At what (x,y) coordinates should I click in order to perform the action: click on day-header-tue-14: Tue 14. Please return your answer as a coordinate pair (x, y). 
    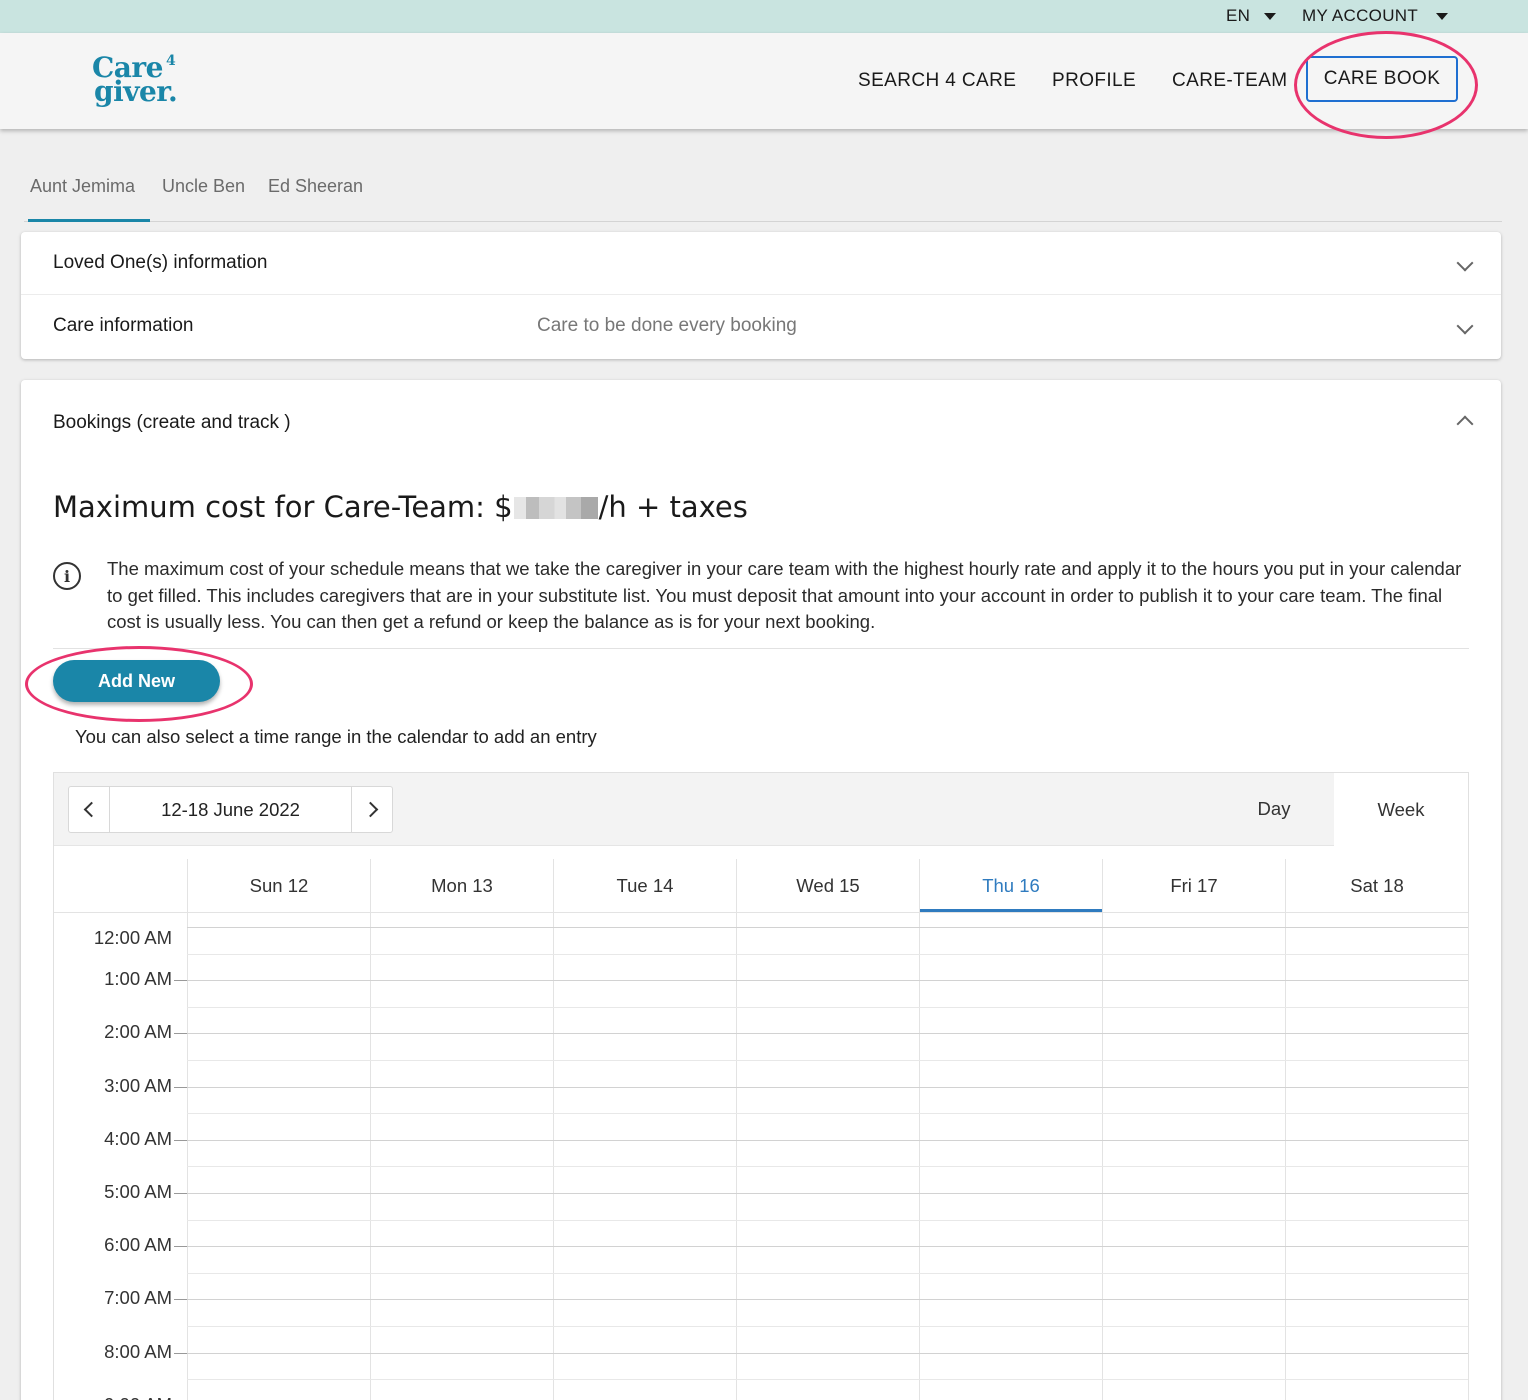
    Looking at the image, I should click on (644, 885).